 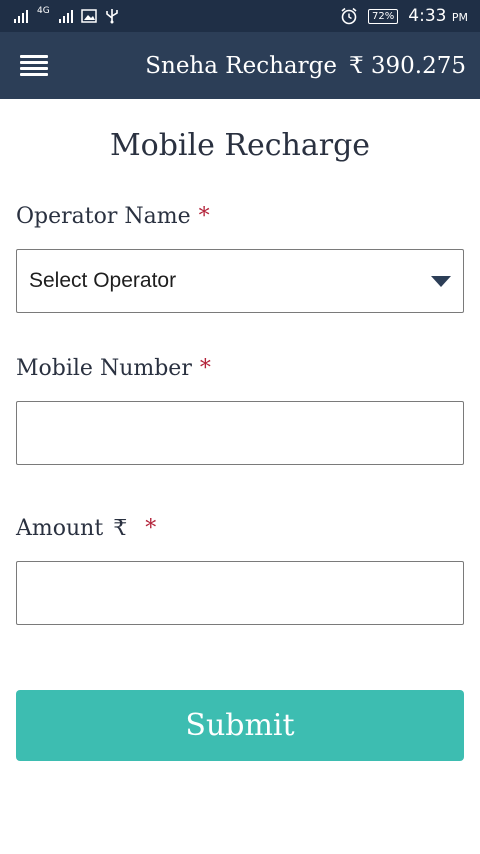 What do you see at coordinates (404, 16) in the screenshot?
I see `status-icons-right: 72% 4:33 PM` at bounding box center [404, 16].